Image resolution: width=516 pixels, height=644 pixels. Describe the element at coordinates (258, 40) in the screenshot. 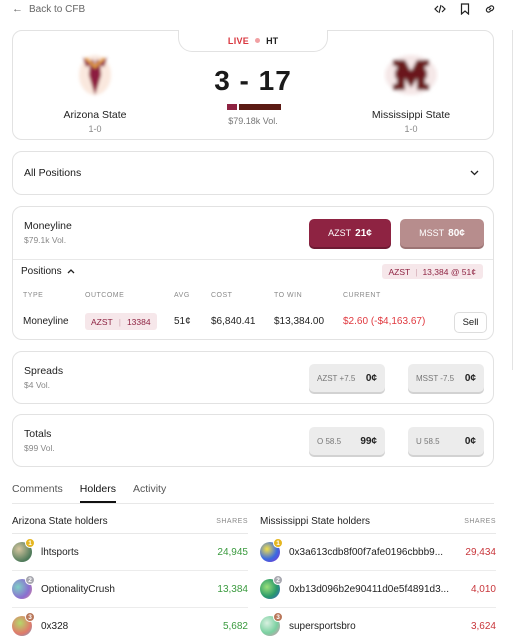

I see `status-dot` at that location.